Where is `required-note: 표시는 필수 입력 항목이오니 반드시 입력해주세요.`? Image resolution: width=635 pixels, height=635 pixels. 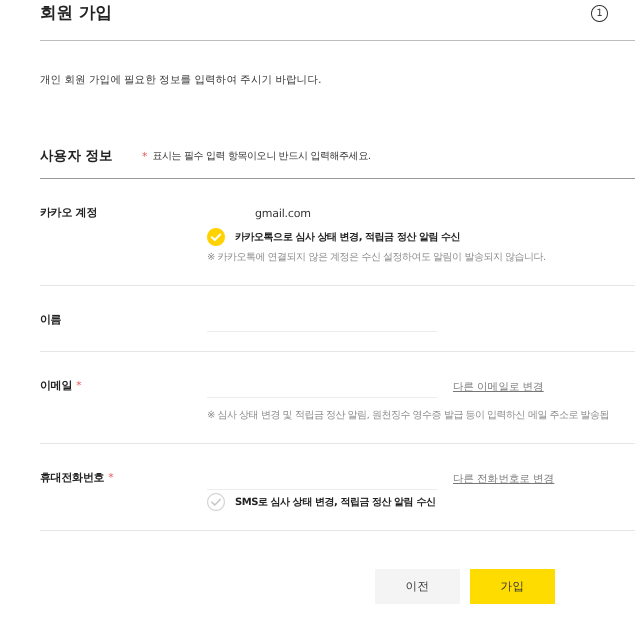 required-note: 표시는 필수 입력 항목이오니 반드시 입력해주세요. is located at coordinates (261, 156).